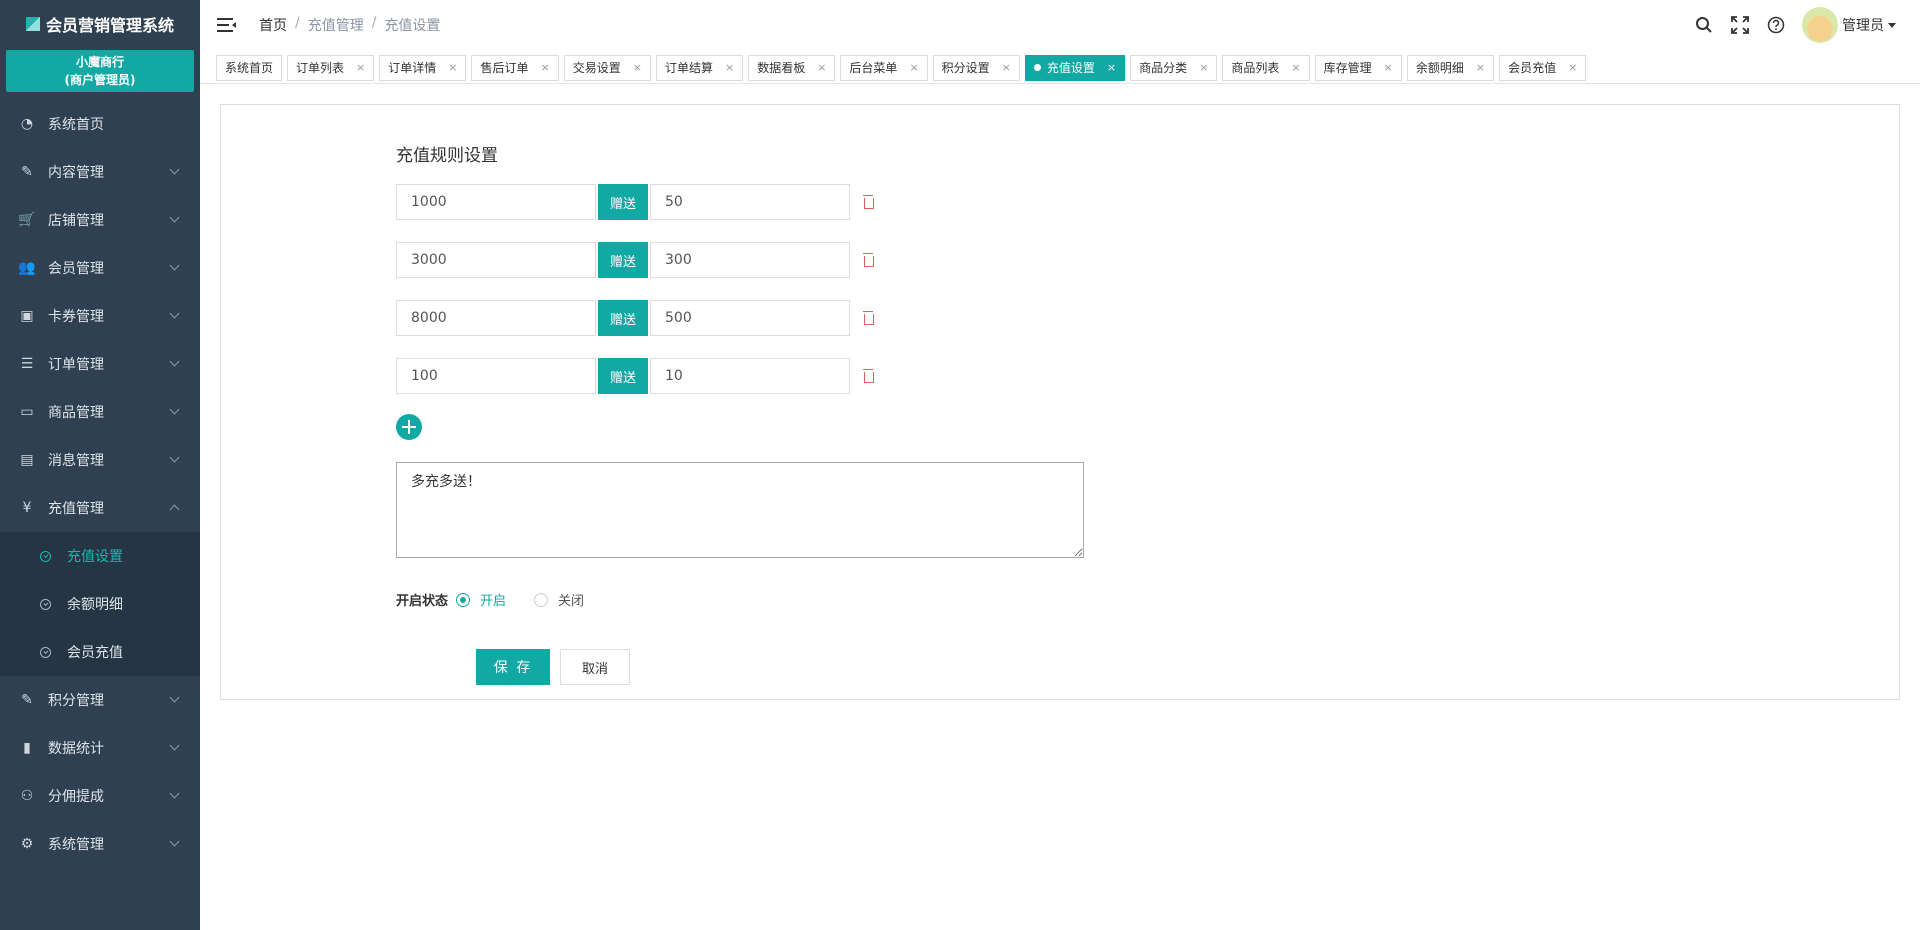 The height and width of the screenshot is (930, 1920). I want to click on sidebar-item-system: ⚙ 系统管理, so click(100, 844).